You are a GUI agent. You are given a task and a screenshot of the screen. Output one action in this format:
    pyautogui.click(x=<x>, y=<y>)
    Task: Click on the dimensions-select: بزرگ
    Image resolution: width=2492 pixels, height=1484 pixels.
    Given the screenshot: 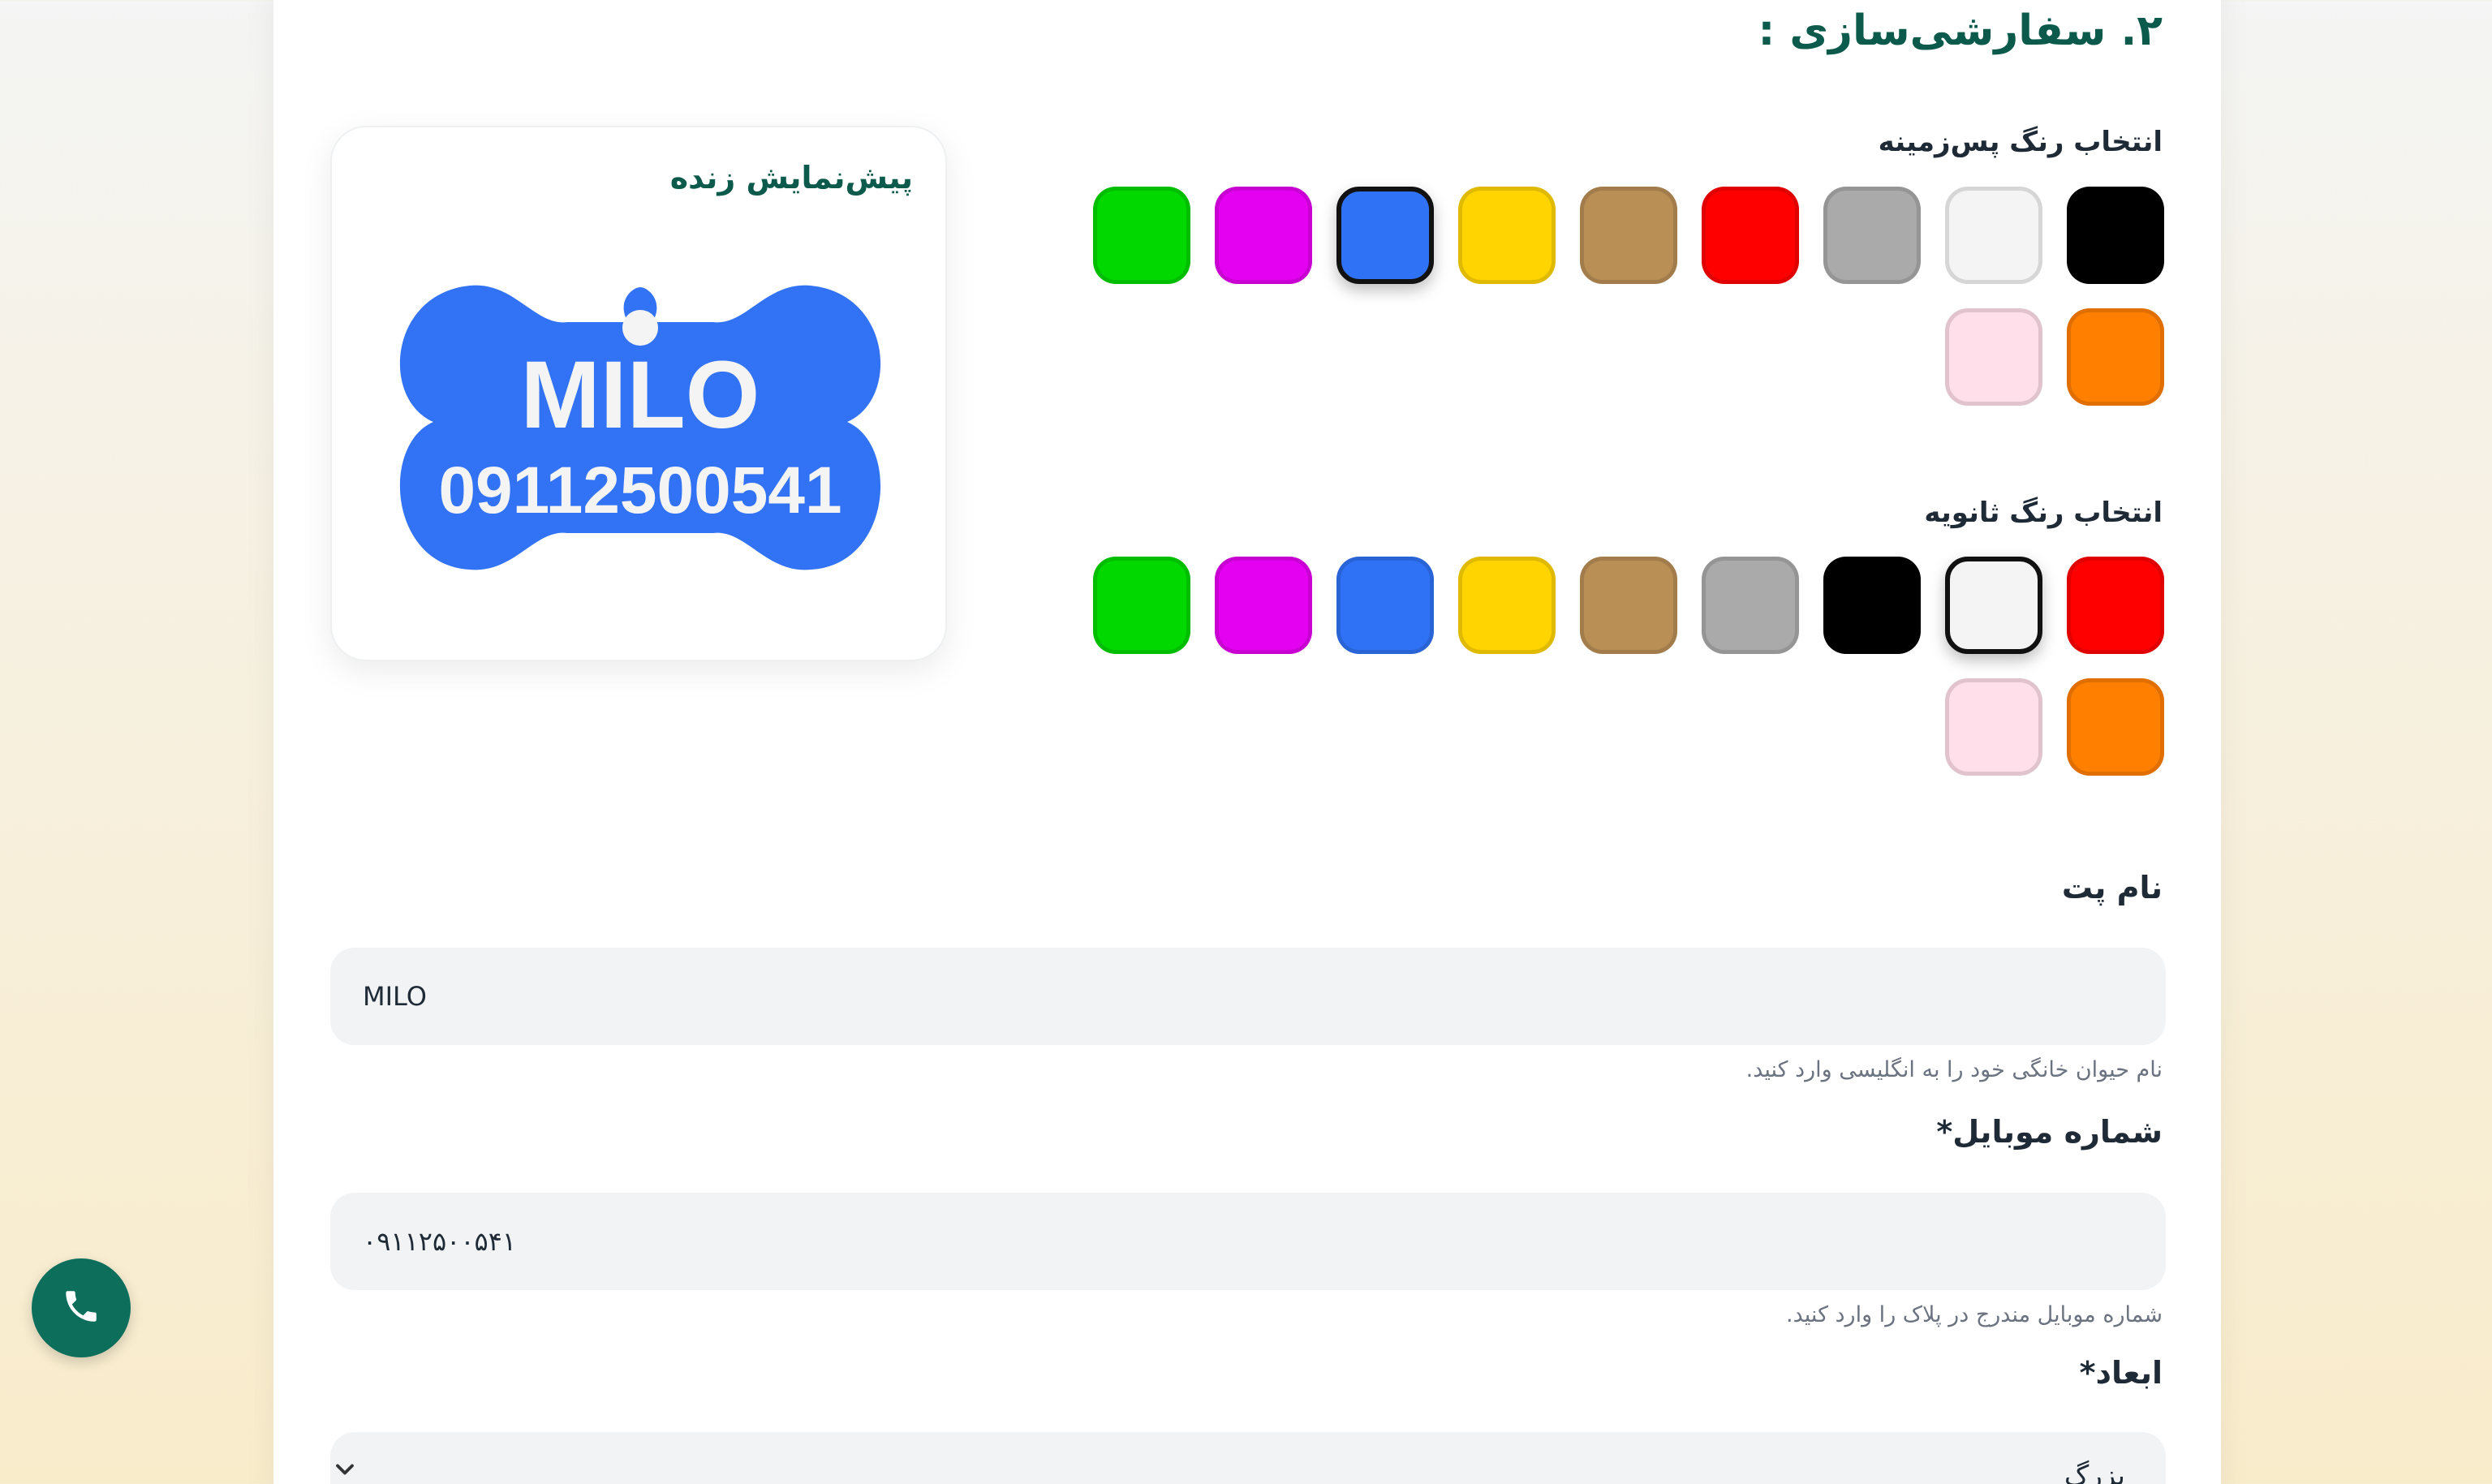 What is the action you would take?
    pyautogui.click(x=1248, y=1458)
    